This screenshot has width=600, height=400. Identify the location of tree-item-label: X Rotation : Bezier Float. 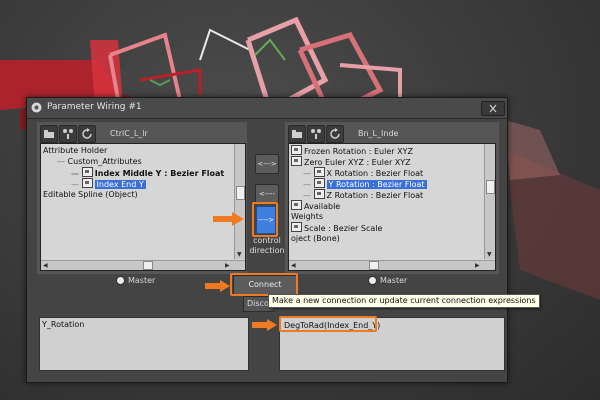
(375, 173).